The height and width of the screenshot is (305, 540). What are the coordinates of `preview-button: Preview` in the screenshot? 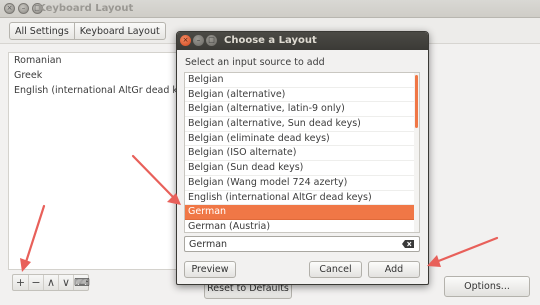 It's located at (210, 269).